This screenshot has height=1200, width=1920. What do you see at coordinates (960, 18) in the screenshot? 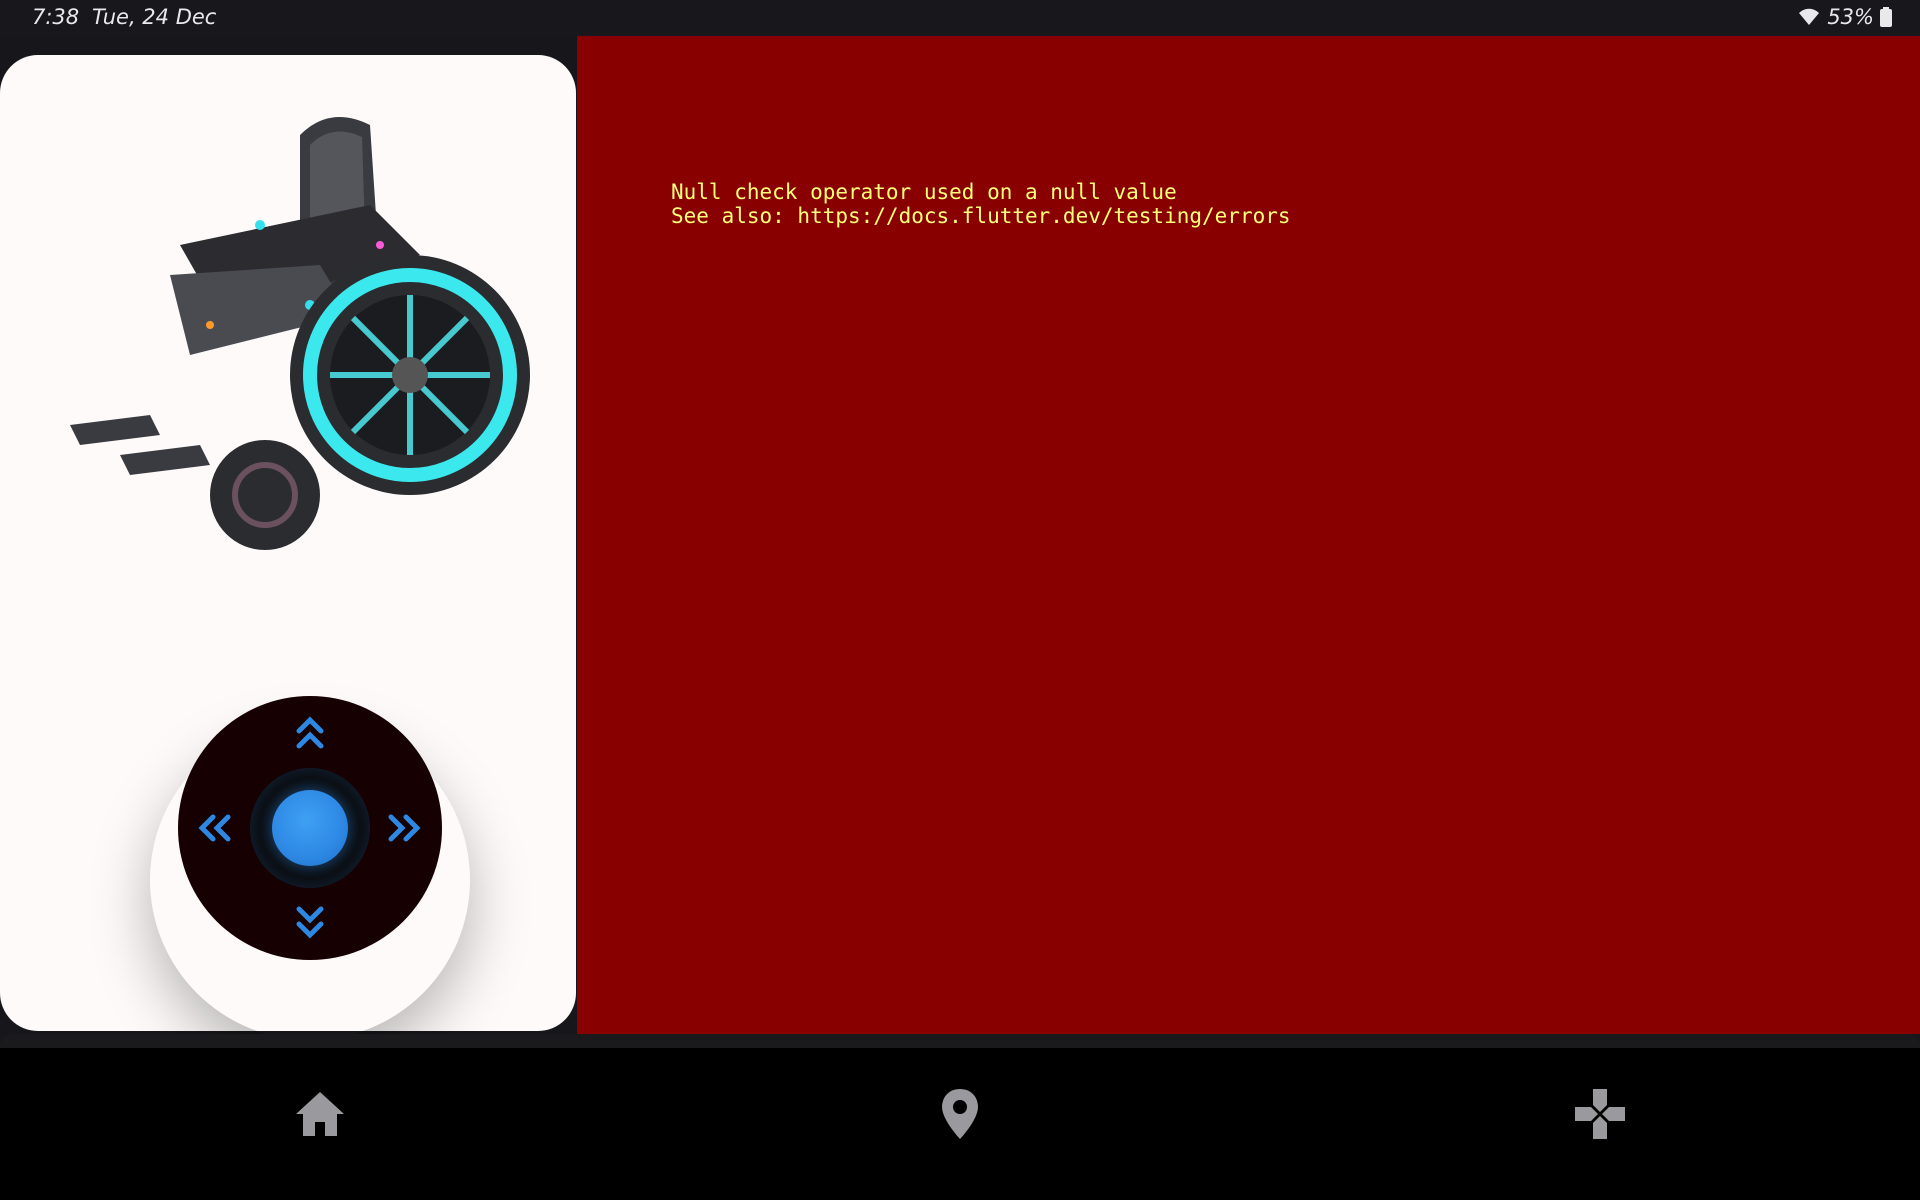
I see `status-bar: 7:38 Tue, 24 Dec 53%` at bounding box center [960, 18].